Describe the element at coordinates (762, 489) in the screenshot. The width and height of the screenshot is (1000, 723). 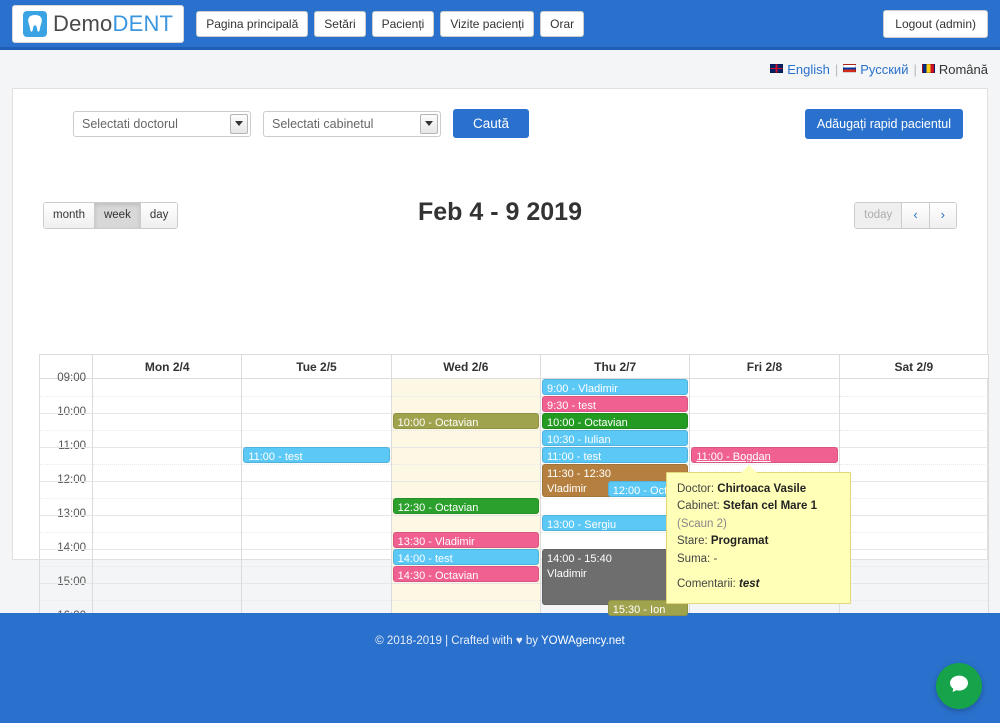
I see `tooltip-doctor-value: Chirtoaca Vasile` at that location.